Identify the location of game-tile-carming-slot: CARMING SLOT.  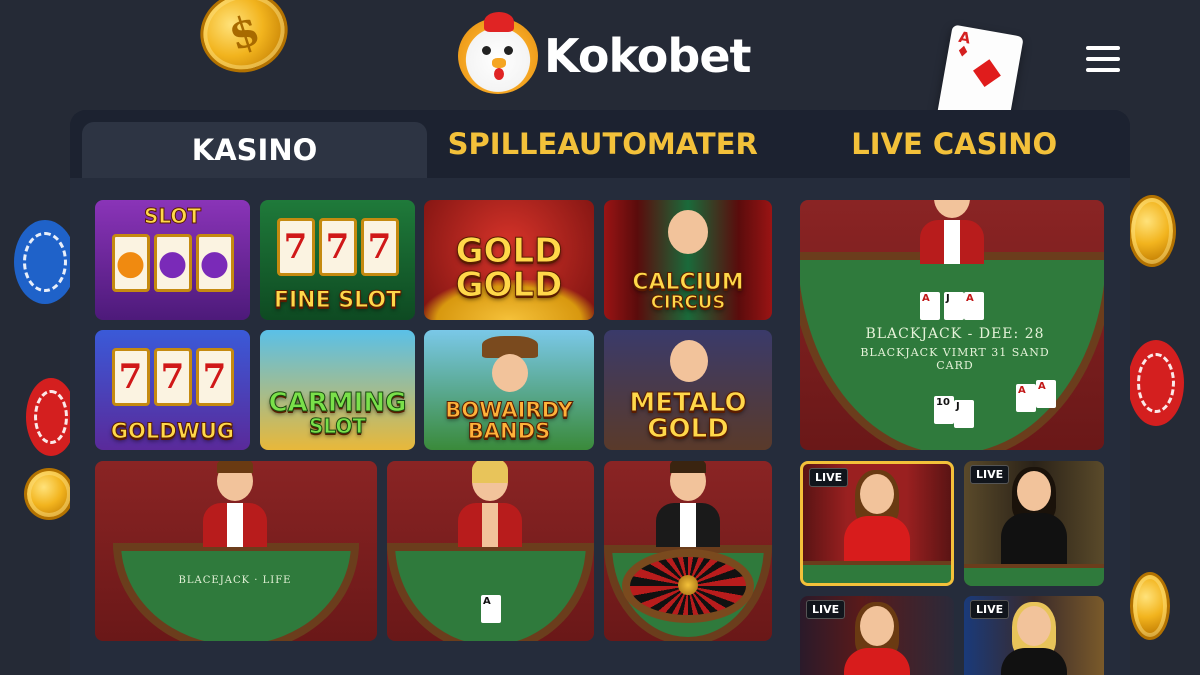
(337, 390).